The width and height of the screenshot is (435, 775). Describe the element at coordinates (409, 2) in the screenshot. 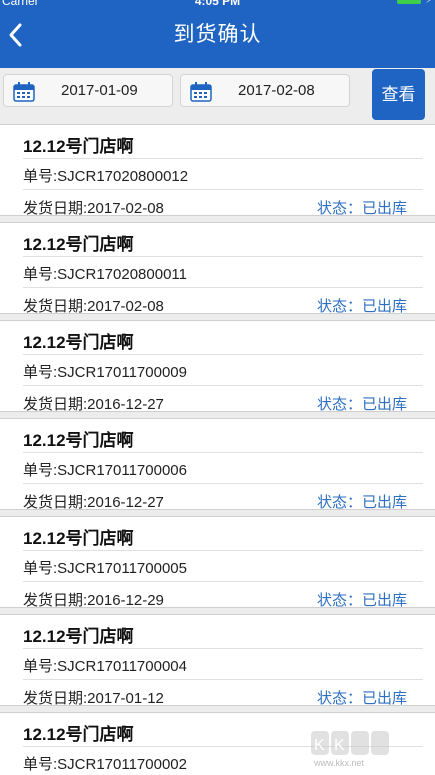

I see `battery-icon` at that location.